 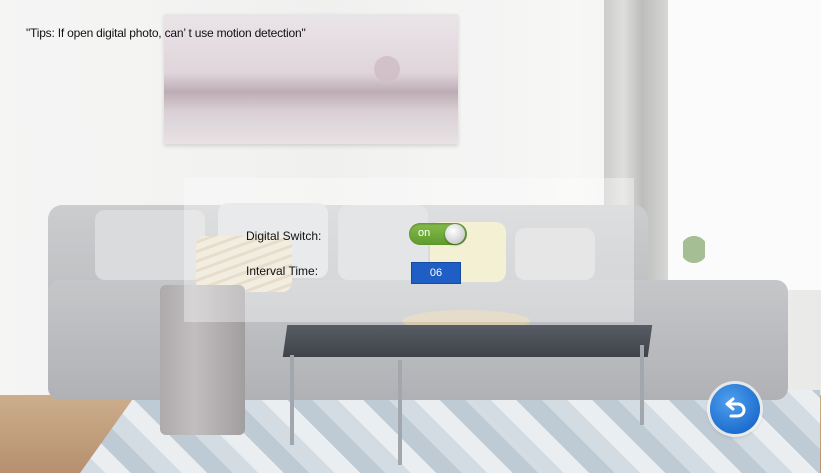 I want to click on interval-time-value: 06, so click(x=436, y=273).